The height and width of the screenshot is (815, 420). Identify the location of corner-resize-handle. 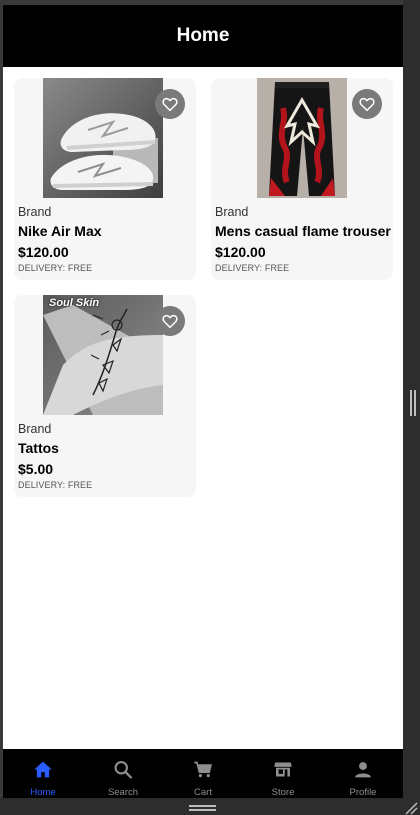
(411, 808).